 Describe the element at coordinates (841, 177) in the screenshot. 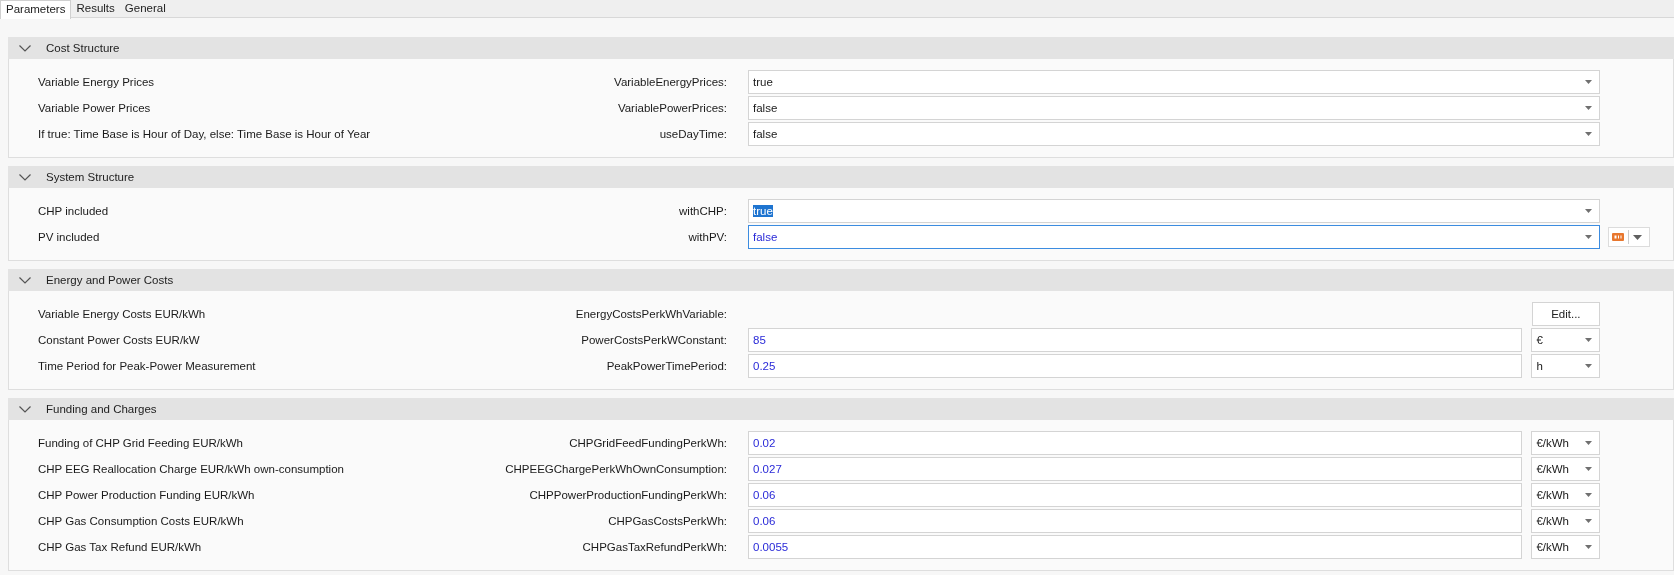

I see `section-header: System Structure` at that location.